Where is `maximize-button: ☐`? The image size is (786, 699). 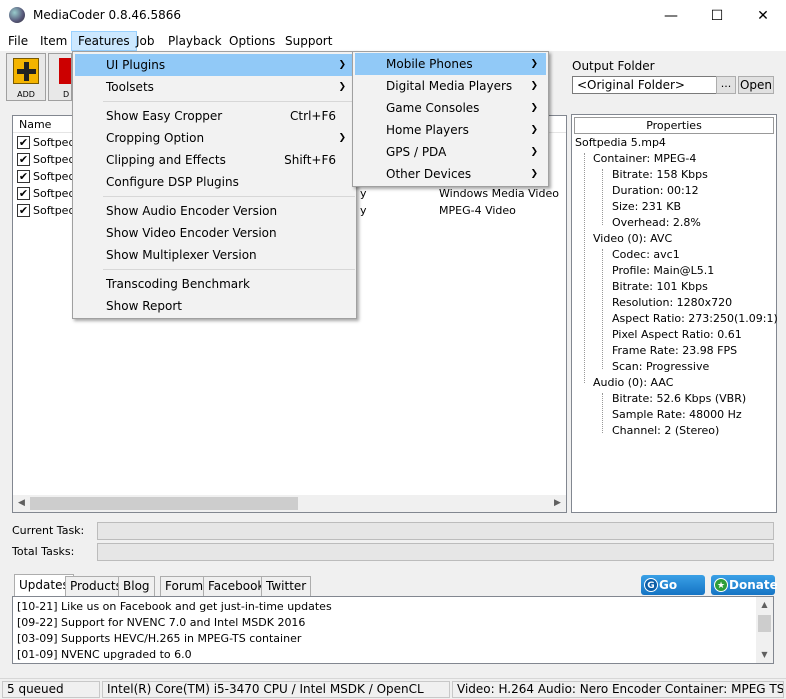 maximize-button: ☐ is located at coordinates (717, 15).